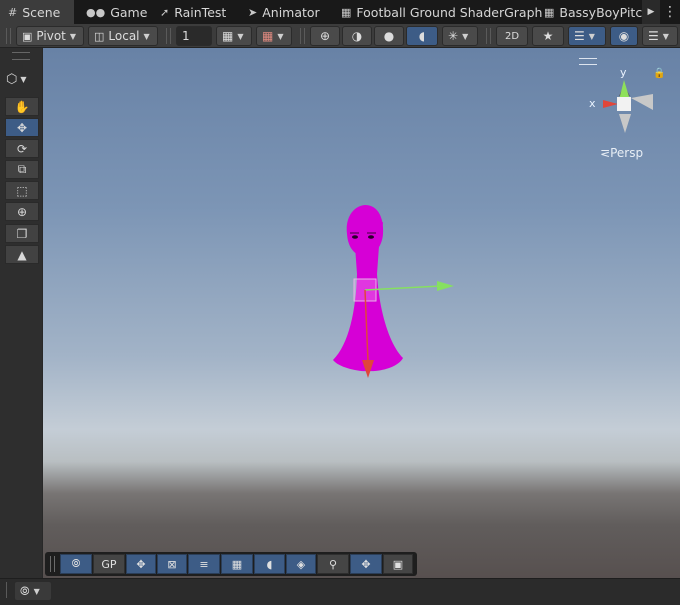 The image size is (680, 605). I want to click on brush-icon: ➚, so click(165, 12).